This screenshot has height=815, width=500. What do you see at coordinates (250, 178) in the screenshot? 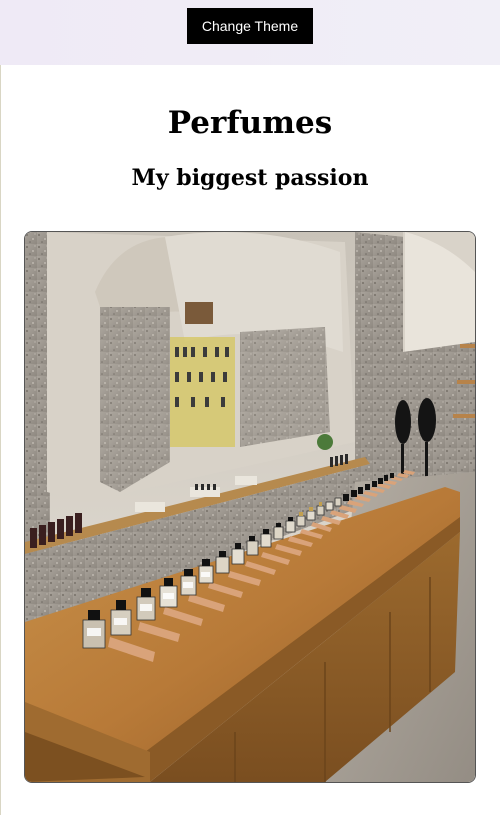
I see `page-subtitle: My biggest passion` at bounding box center [250, 178].